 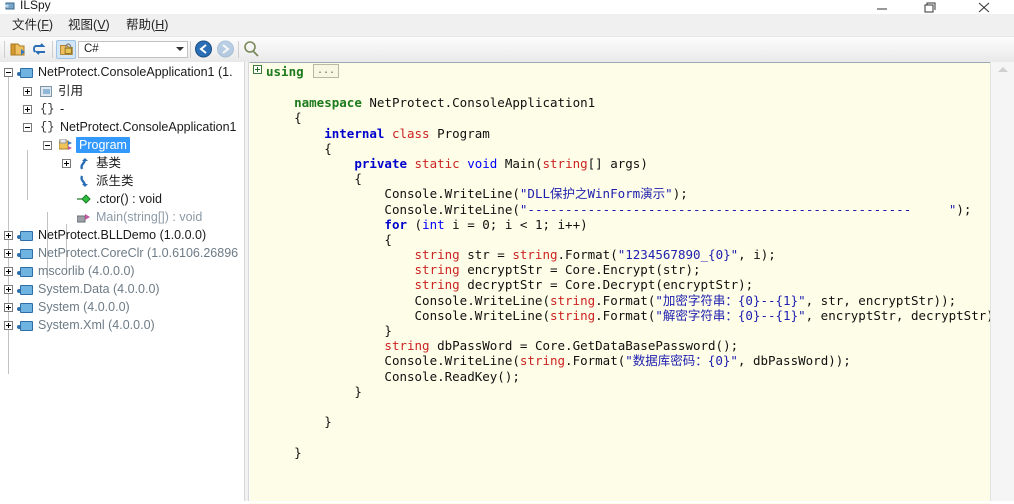 I want to click on code-token: i = 0; i < 1; i++), so click(x=520, y=224).